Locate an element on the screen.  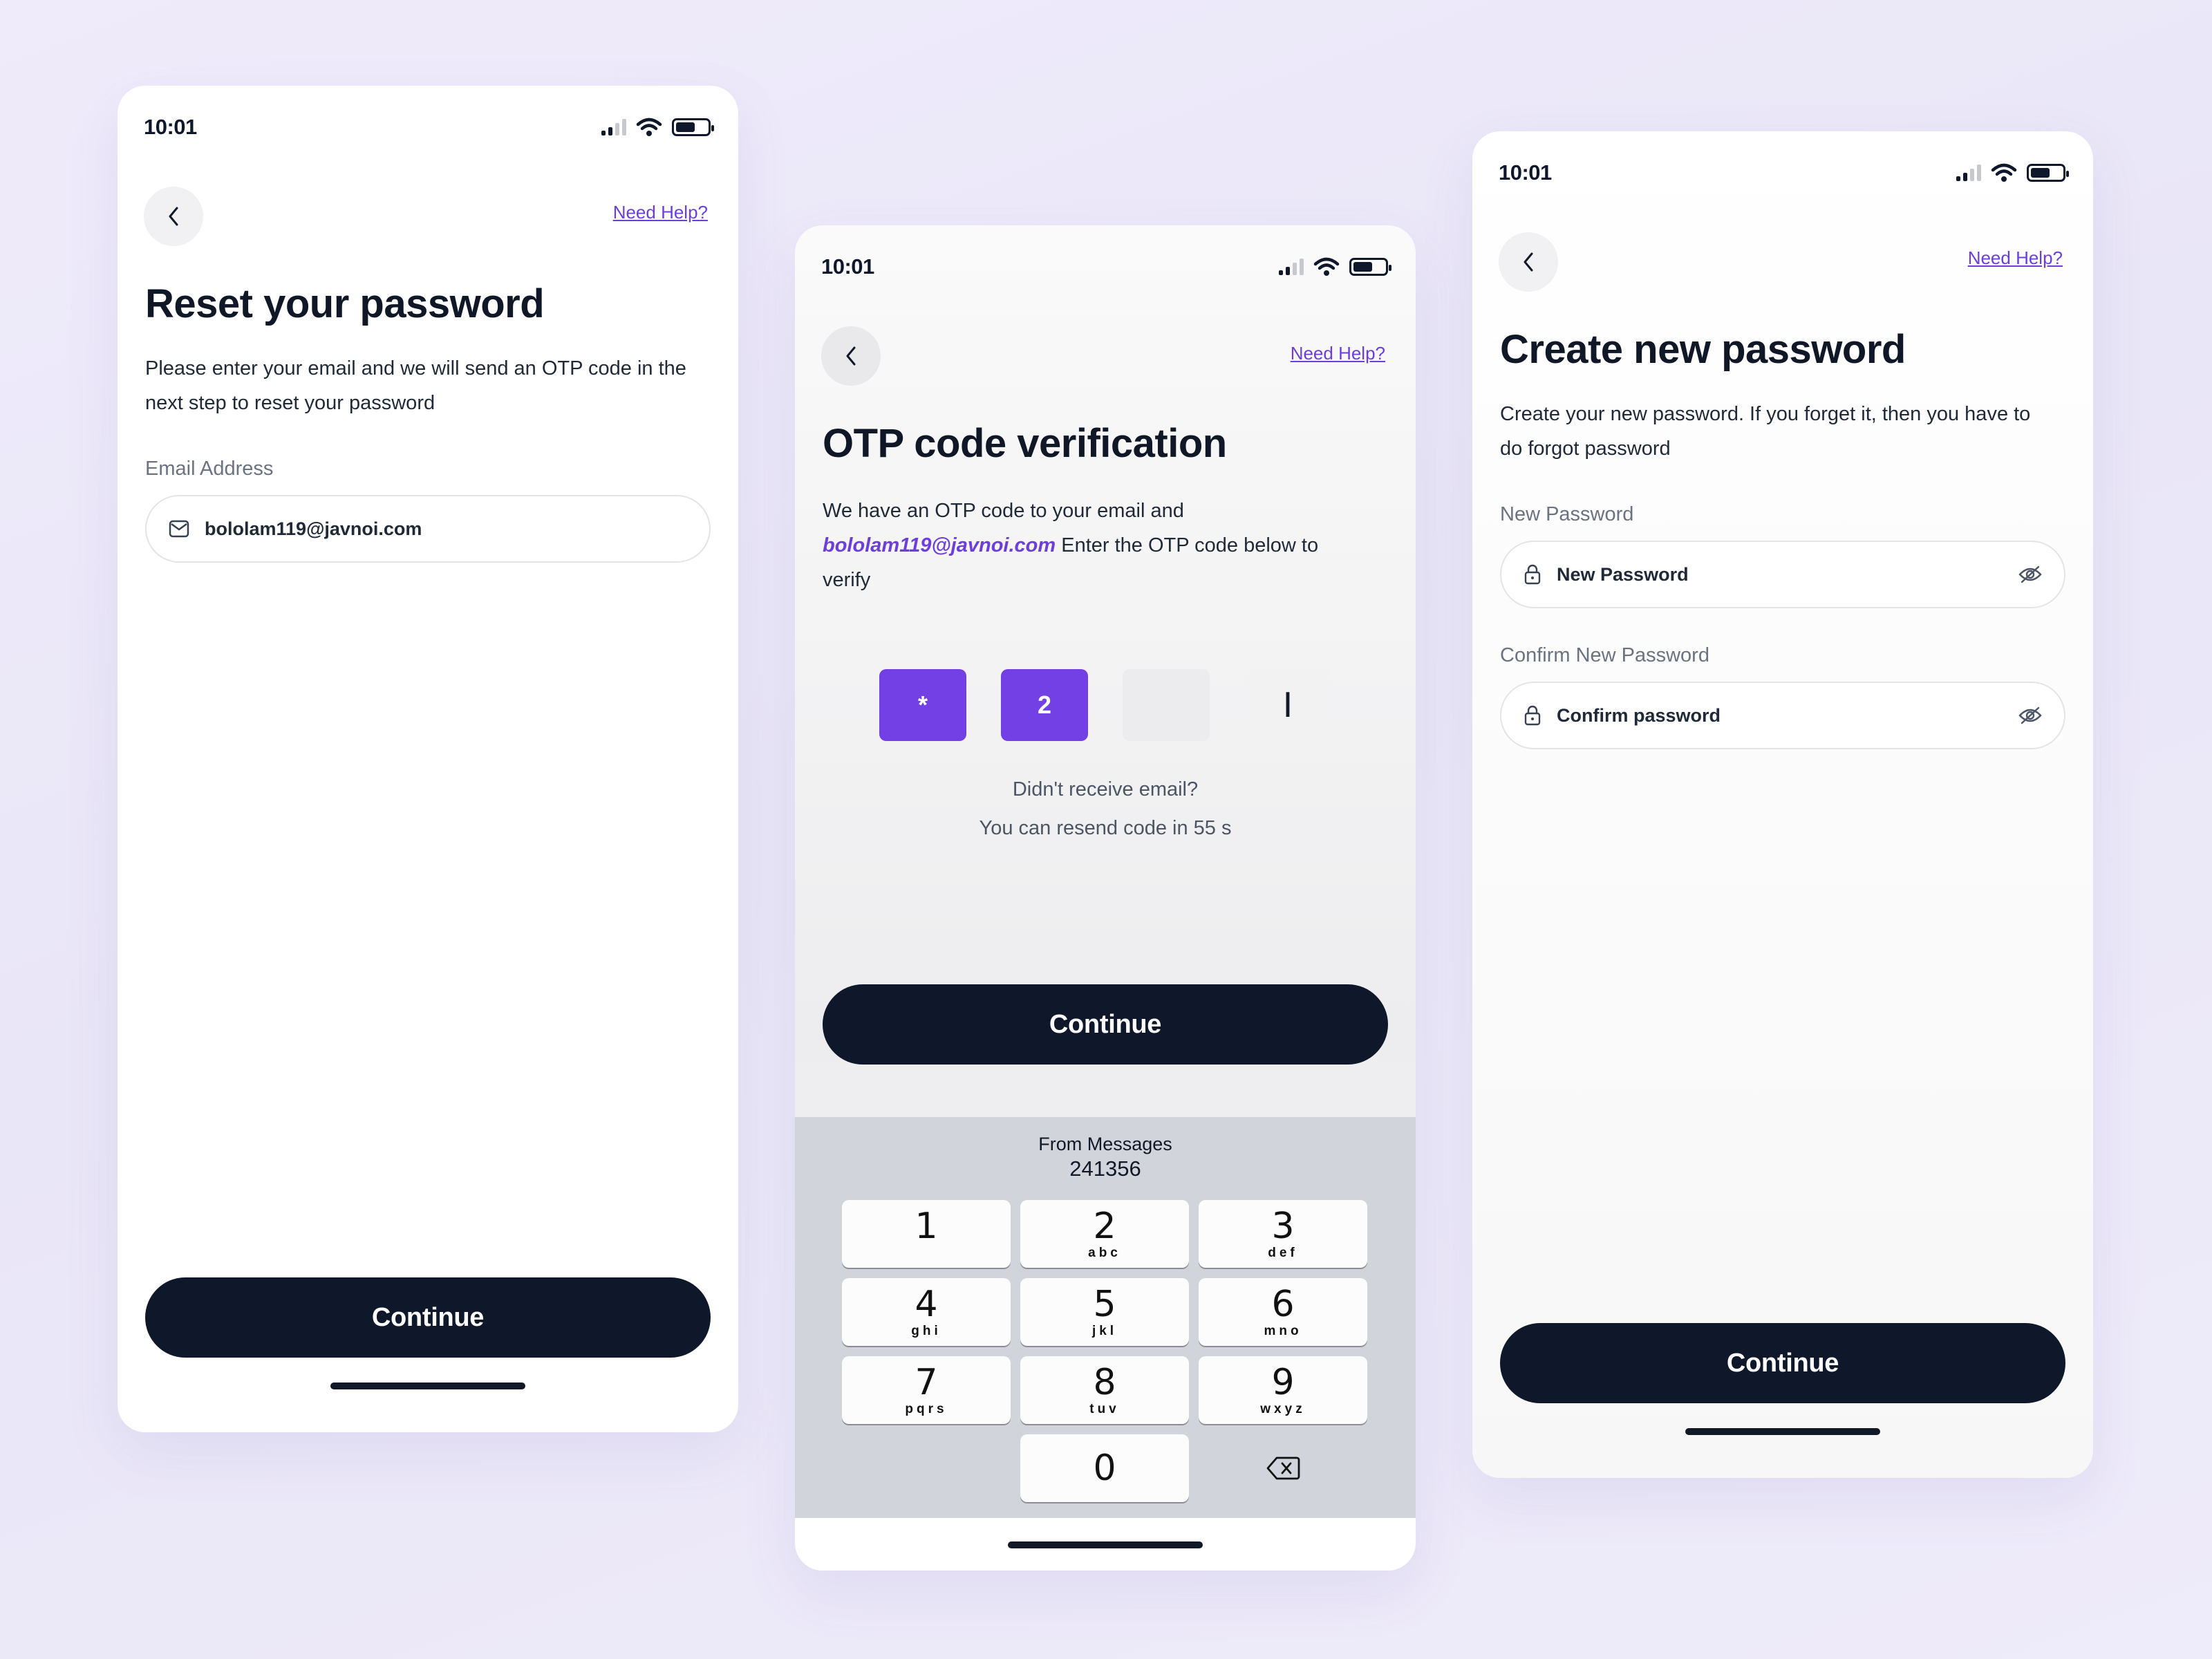
email-highlight: bololam119@javnoi.com is located at coordinates (939, 545).